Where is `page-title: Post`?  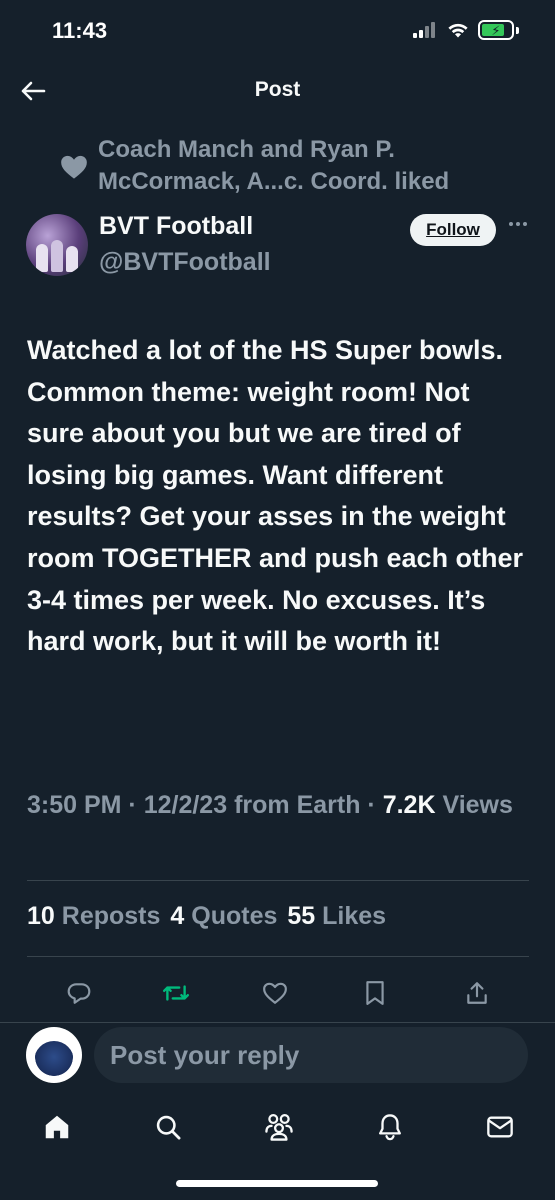
page-title: Post is located at coordinates (277, 89).